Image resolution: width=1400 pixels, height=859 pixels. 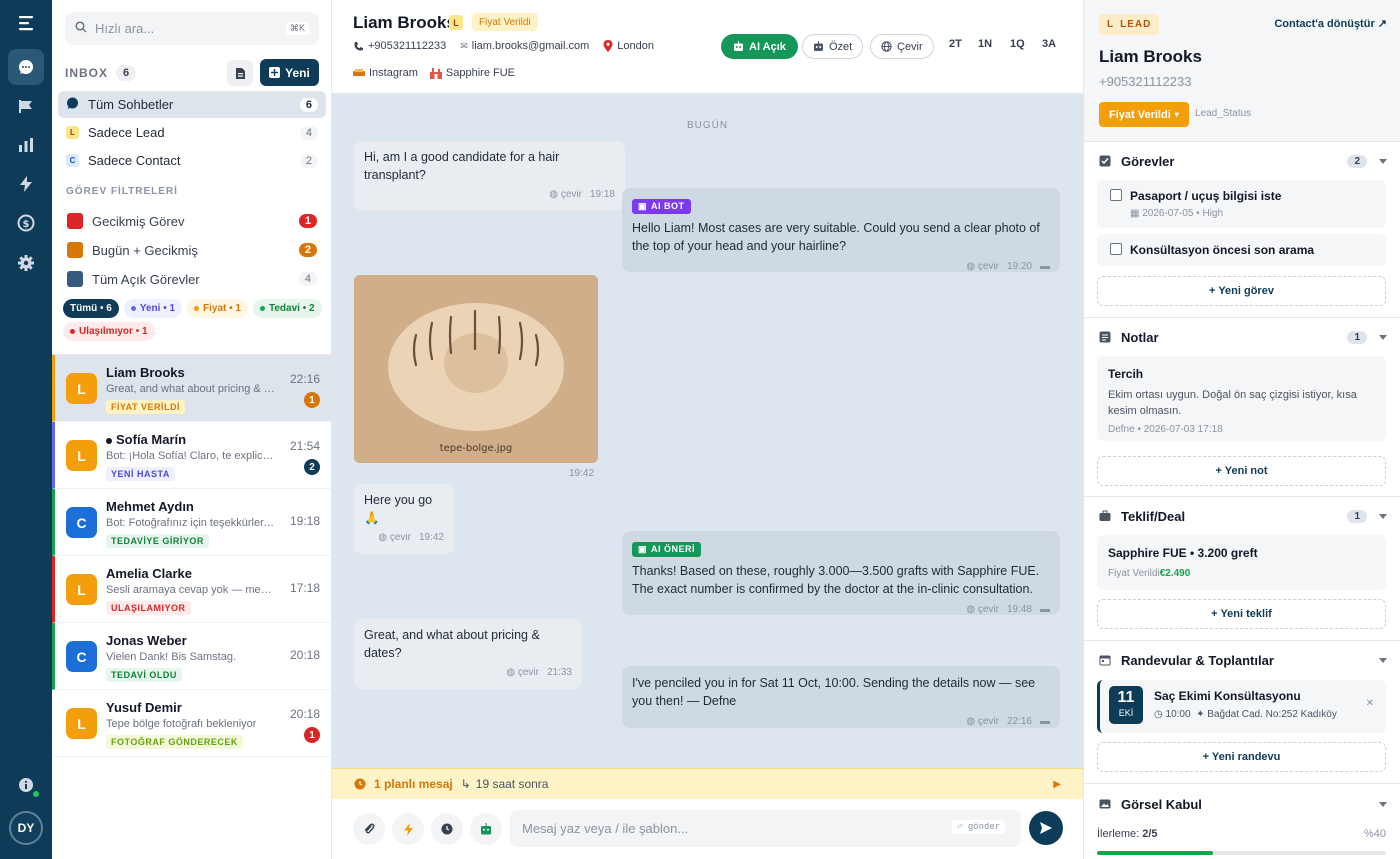 What do you see at coordinates (1223, 113) in the screenshot?
I see `status-field-name: Lead_Status` at bounding box center [1223, 113].